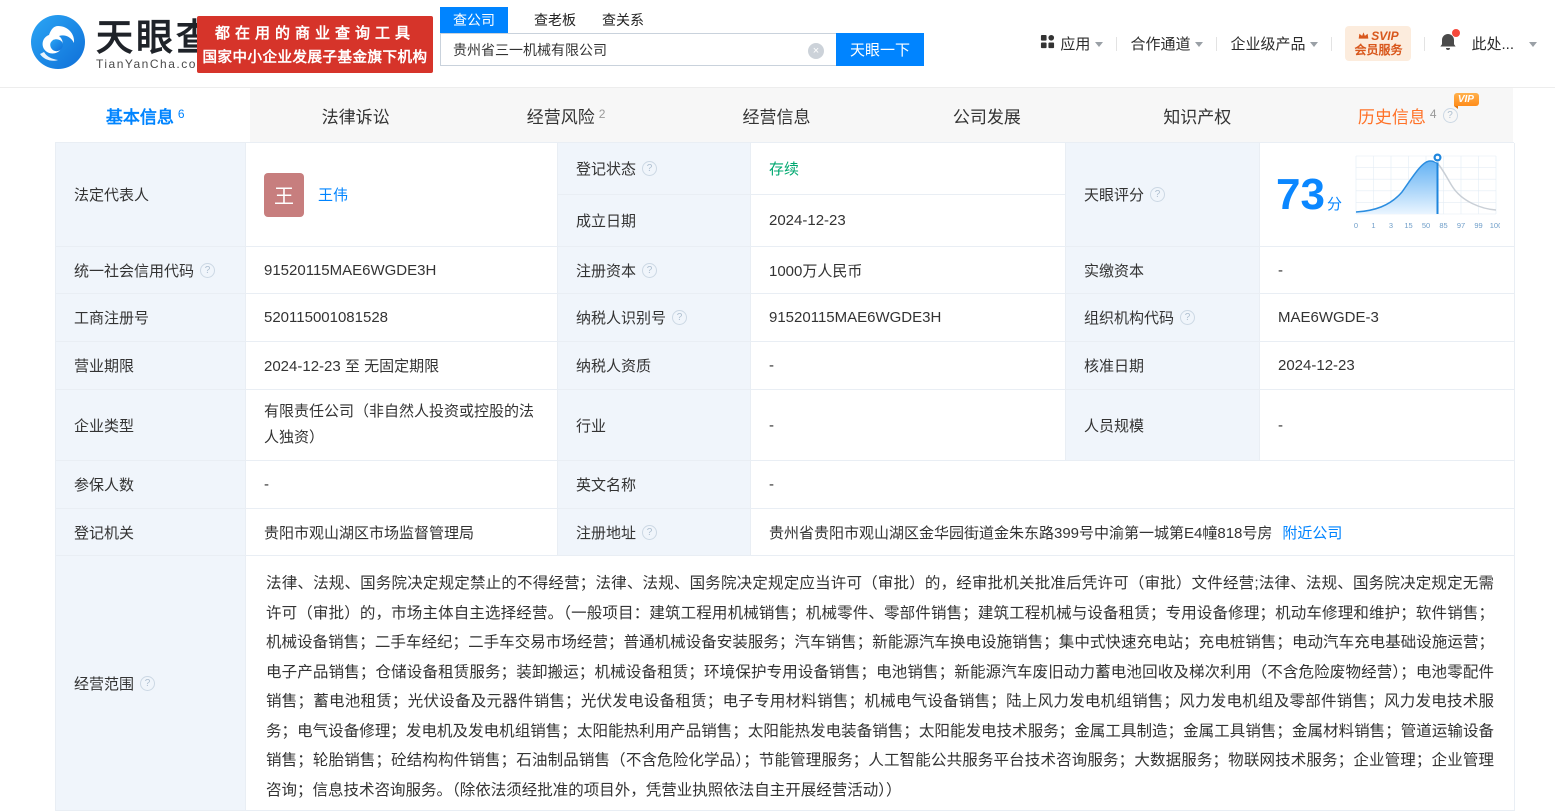 The width and height of the screenshot is (1555, 811). Describe the element at coordinates (654, 485) in the screenshot. I see `english-name-label-cell: 英文名称` at that location.